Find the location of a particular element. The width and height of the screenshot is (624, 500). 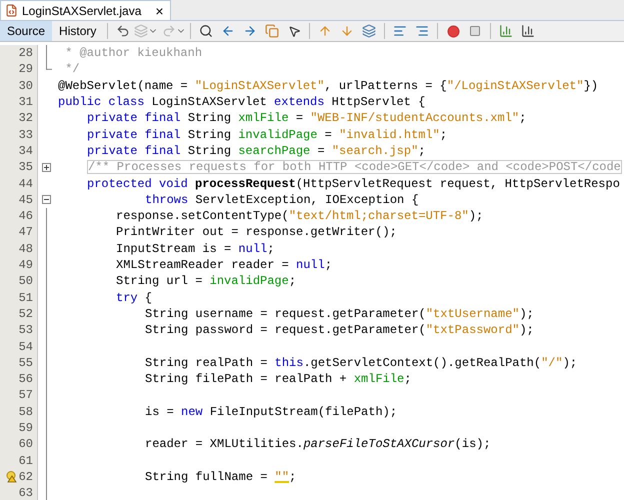

code-text: (is); is located at coordinates (472, 444).